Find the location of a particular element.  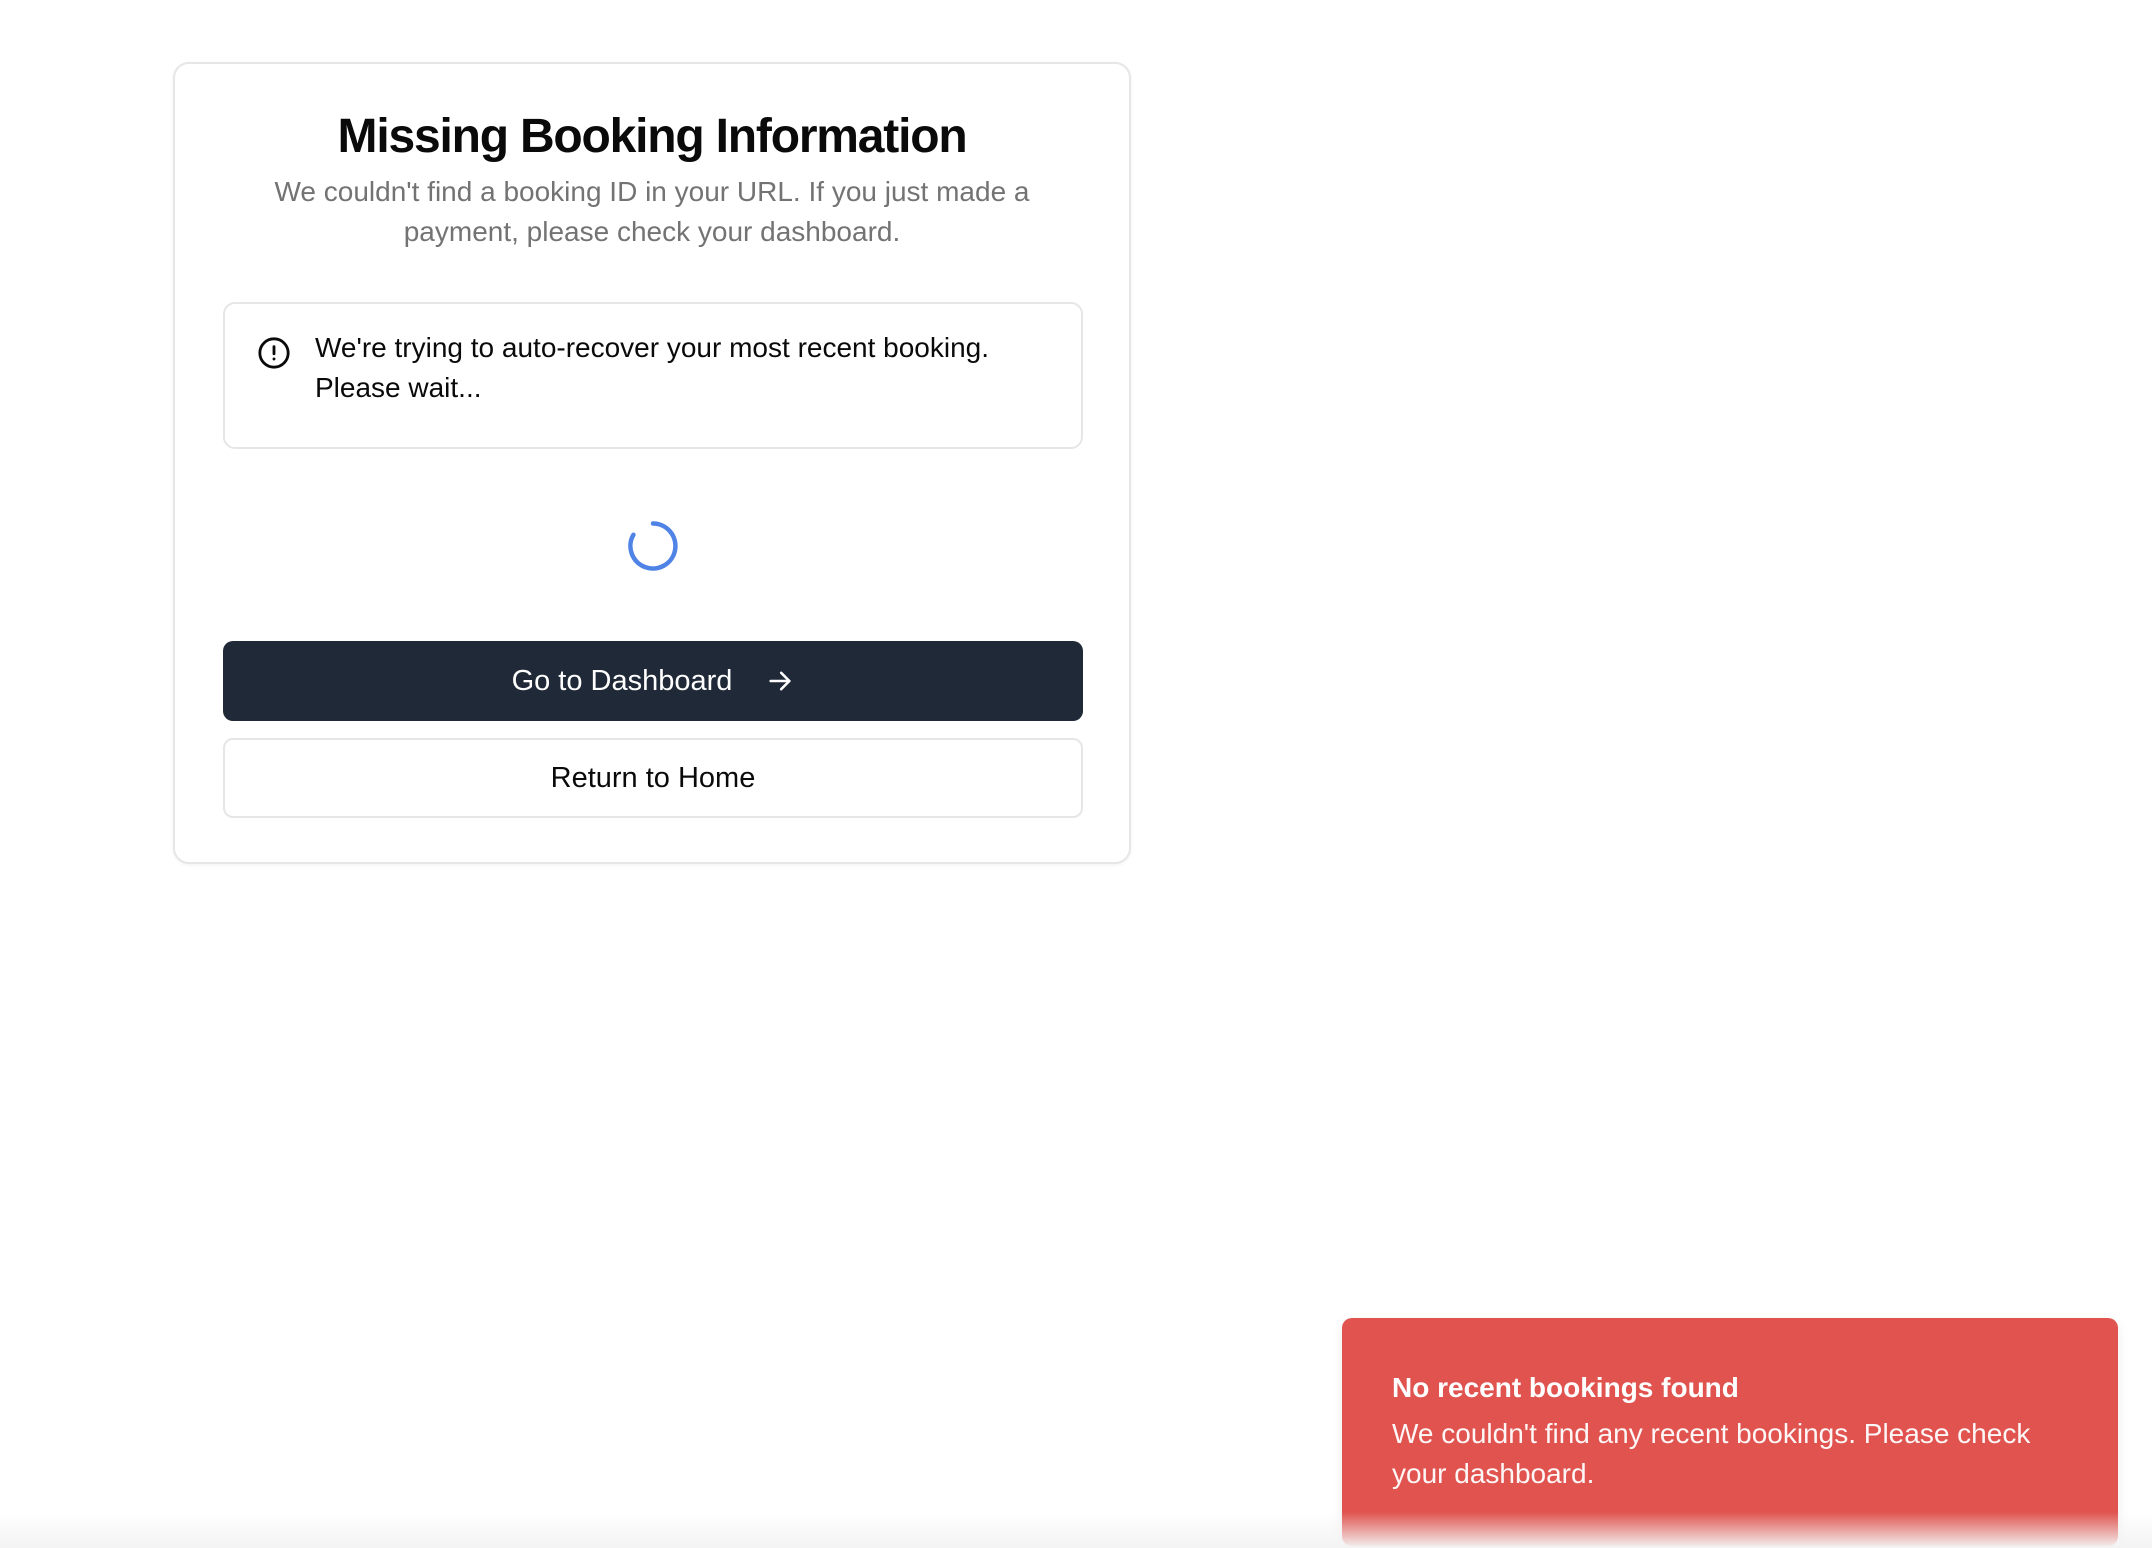

go-to-dashboard-label: Go to Dashboard is located at coordinates (622, 680).